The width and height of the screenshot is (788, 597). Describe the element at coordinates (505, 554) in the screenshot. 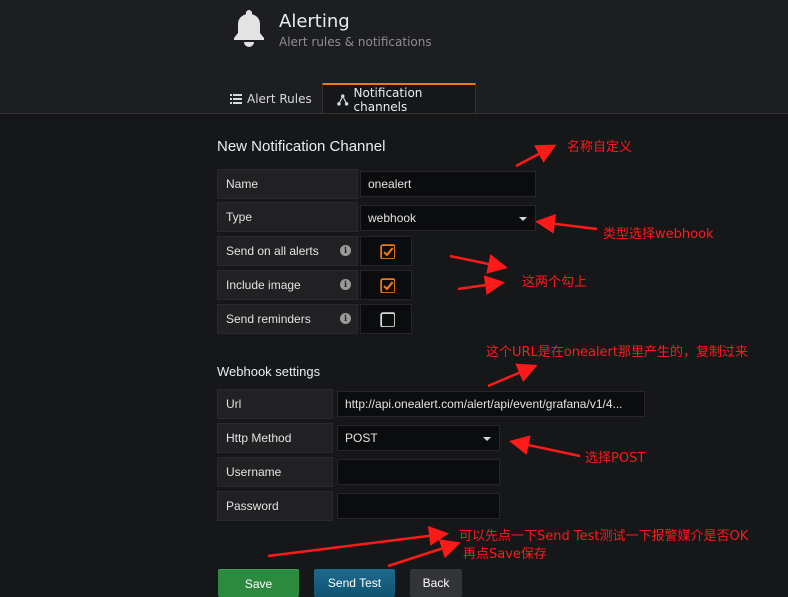

I see `annotation-save: 再点Save保存` at that location.